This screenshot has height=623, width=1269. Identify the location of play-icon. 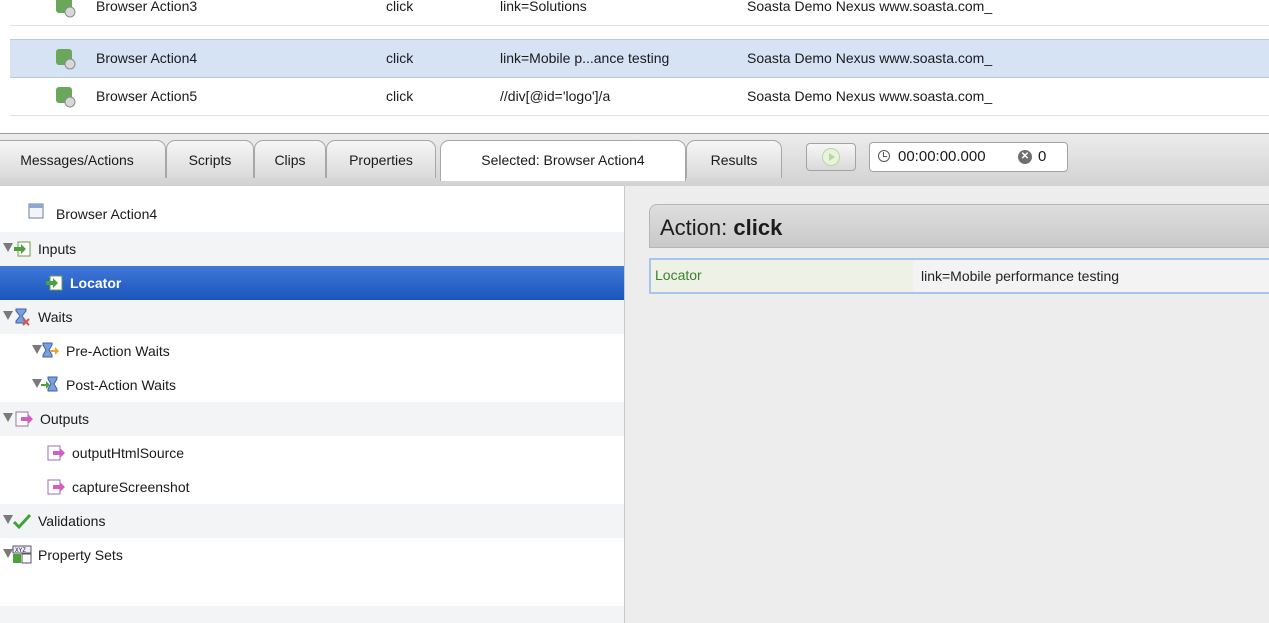
(831, 157).